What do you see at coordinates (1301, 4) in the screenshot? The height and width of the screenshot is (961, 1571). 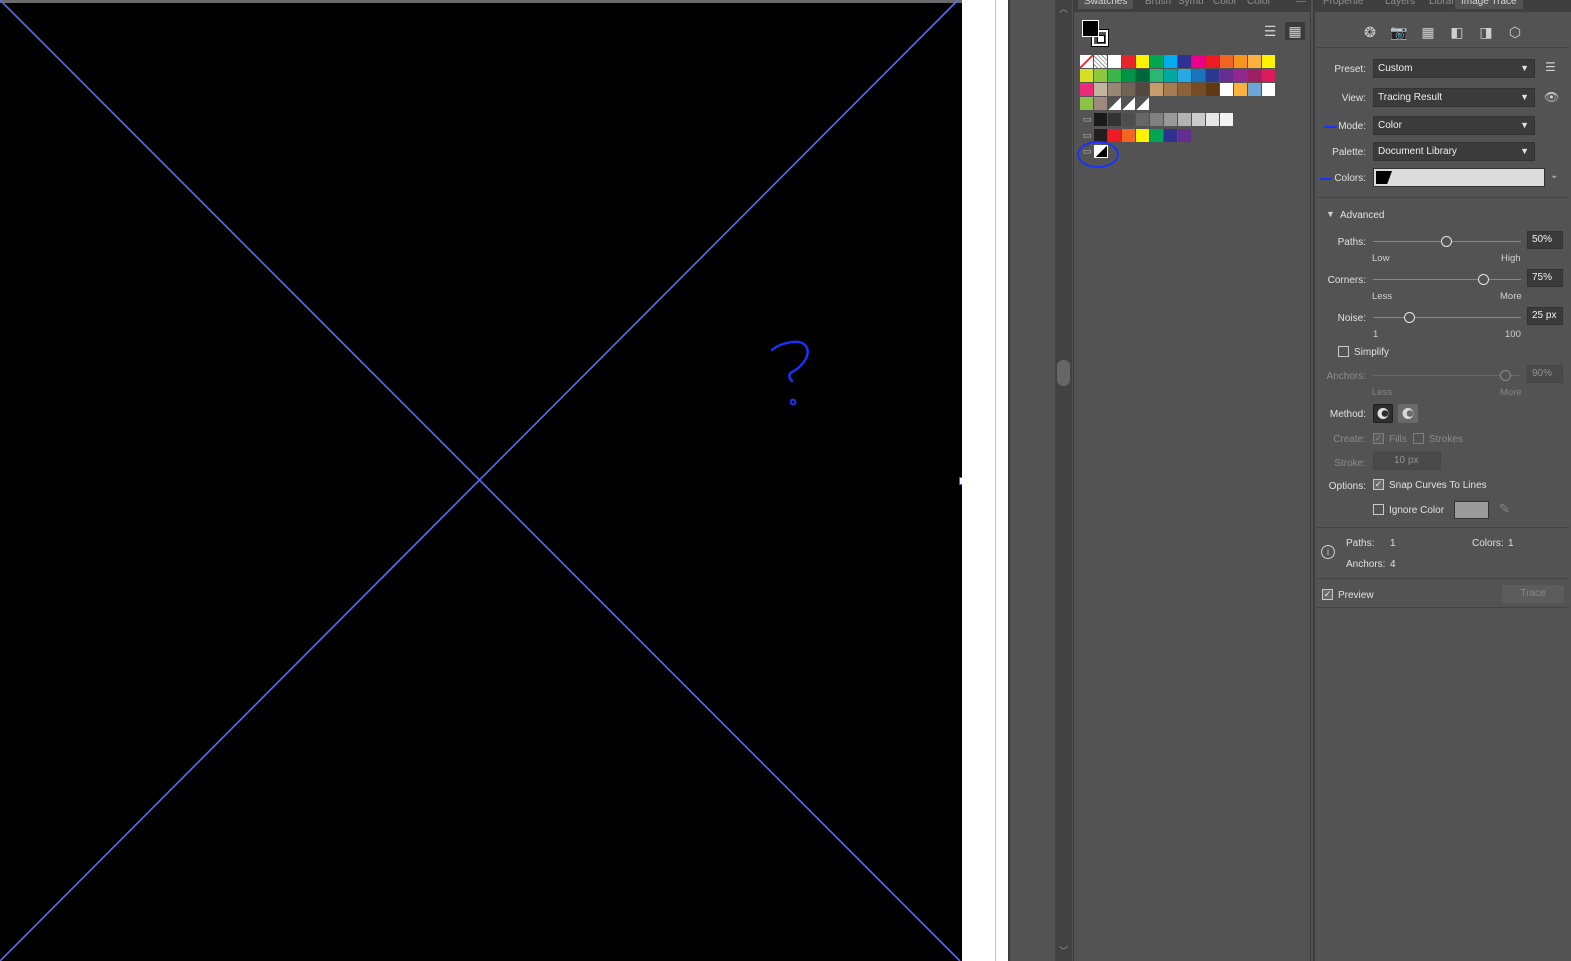 I see `panel-menu-icon: —` at bounding box center [1301, 4].